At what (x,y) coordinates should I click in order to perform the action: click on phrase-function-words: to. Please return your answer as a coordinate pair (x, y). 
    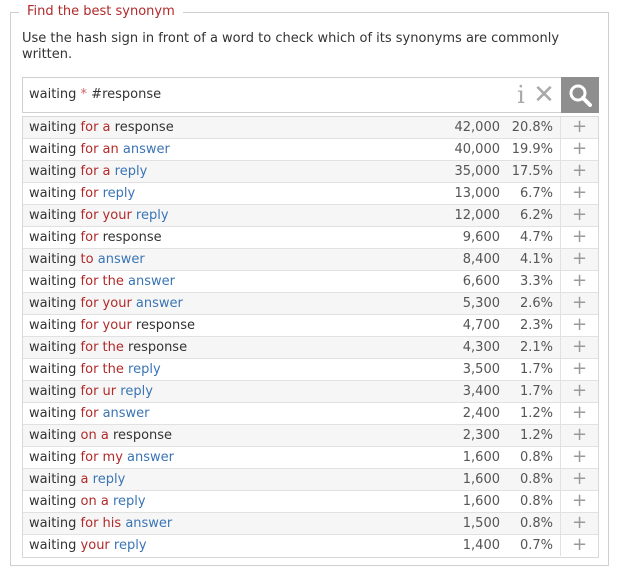
    Looking at the image, I should click on (89, 259).